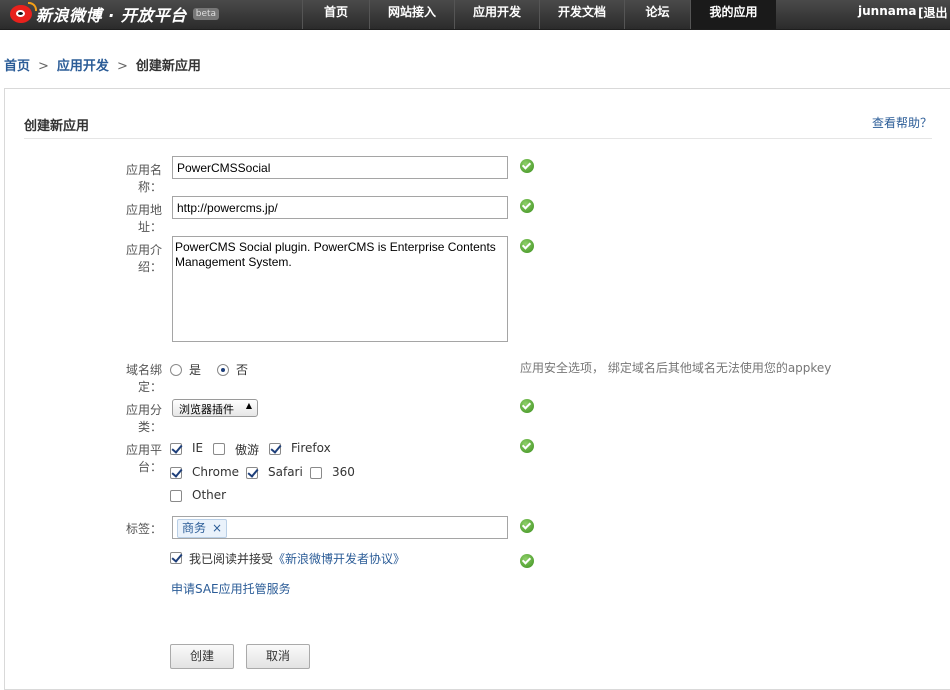  What do you see at coordinates (143, 418) in the screenshot?
I see `category-label: 应用分类：` at bounding box center [143, 418].